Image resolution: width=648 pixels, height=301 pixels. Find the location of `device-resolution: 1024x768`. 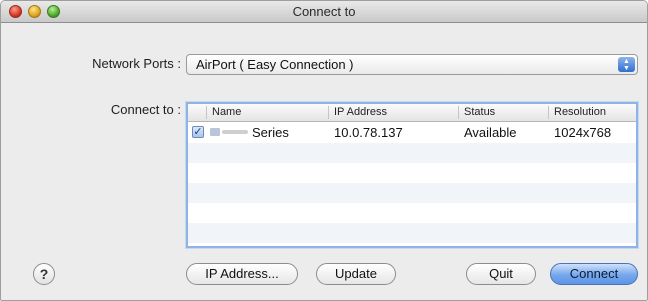

device-resolution: 1024x768 is located at coordinates (583, 132).